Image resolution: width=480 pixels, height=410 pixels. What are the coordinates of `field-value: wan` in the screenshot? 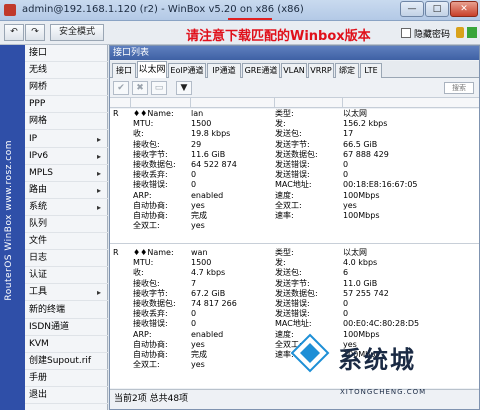 It's located at (199, 252).